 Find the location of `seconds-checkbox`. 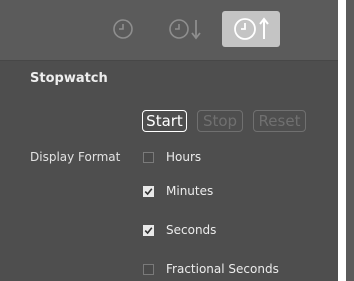

seconds-checkbox is located at coordinates (148, 230).